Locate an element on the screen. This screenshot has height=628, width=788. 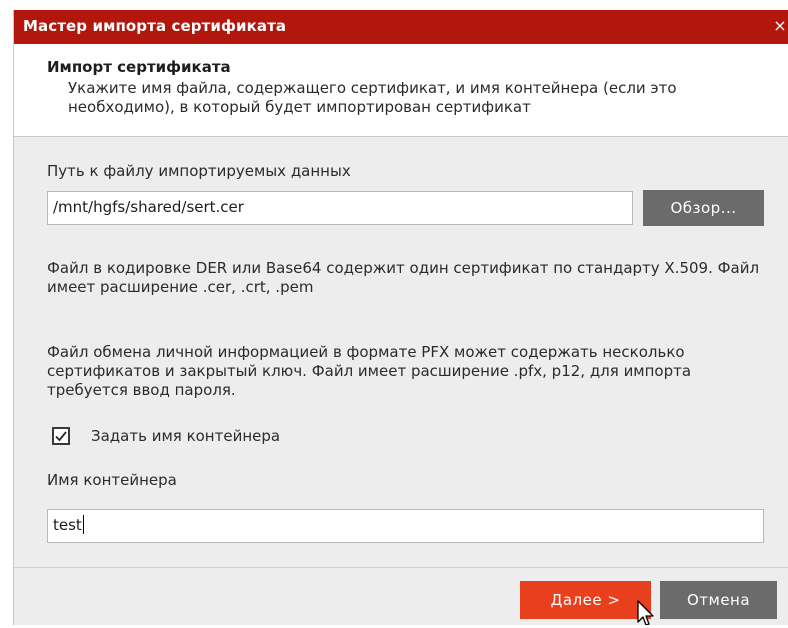
container-name-checkbox is located at coordinates (61, 436).